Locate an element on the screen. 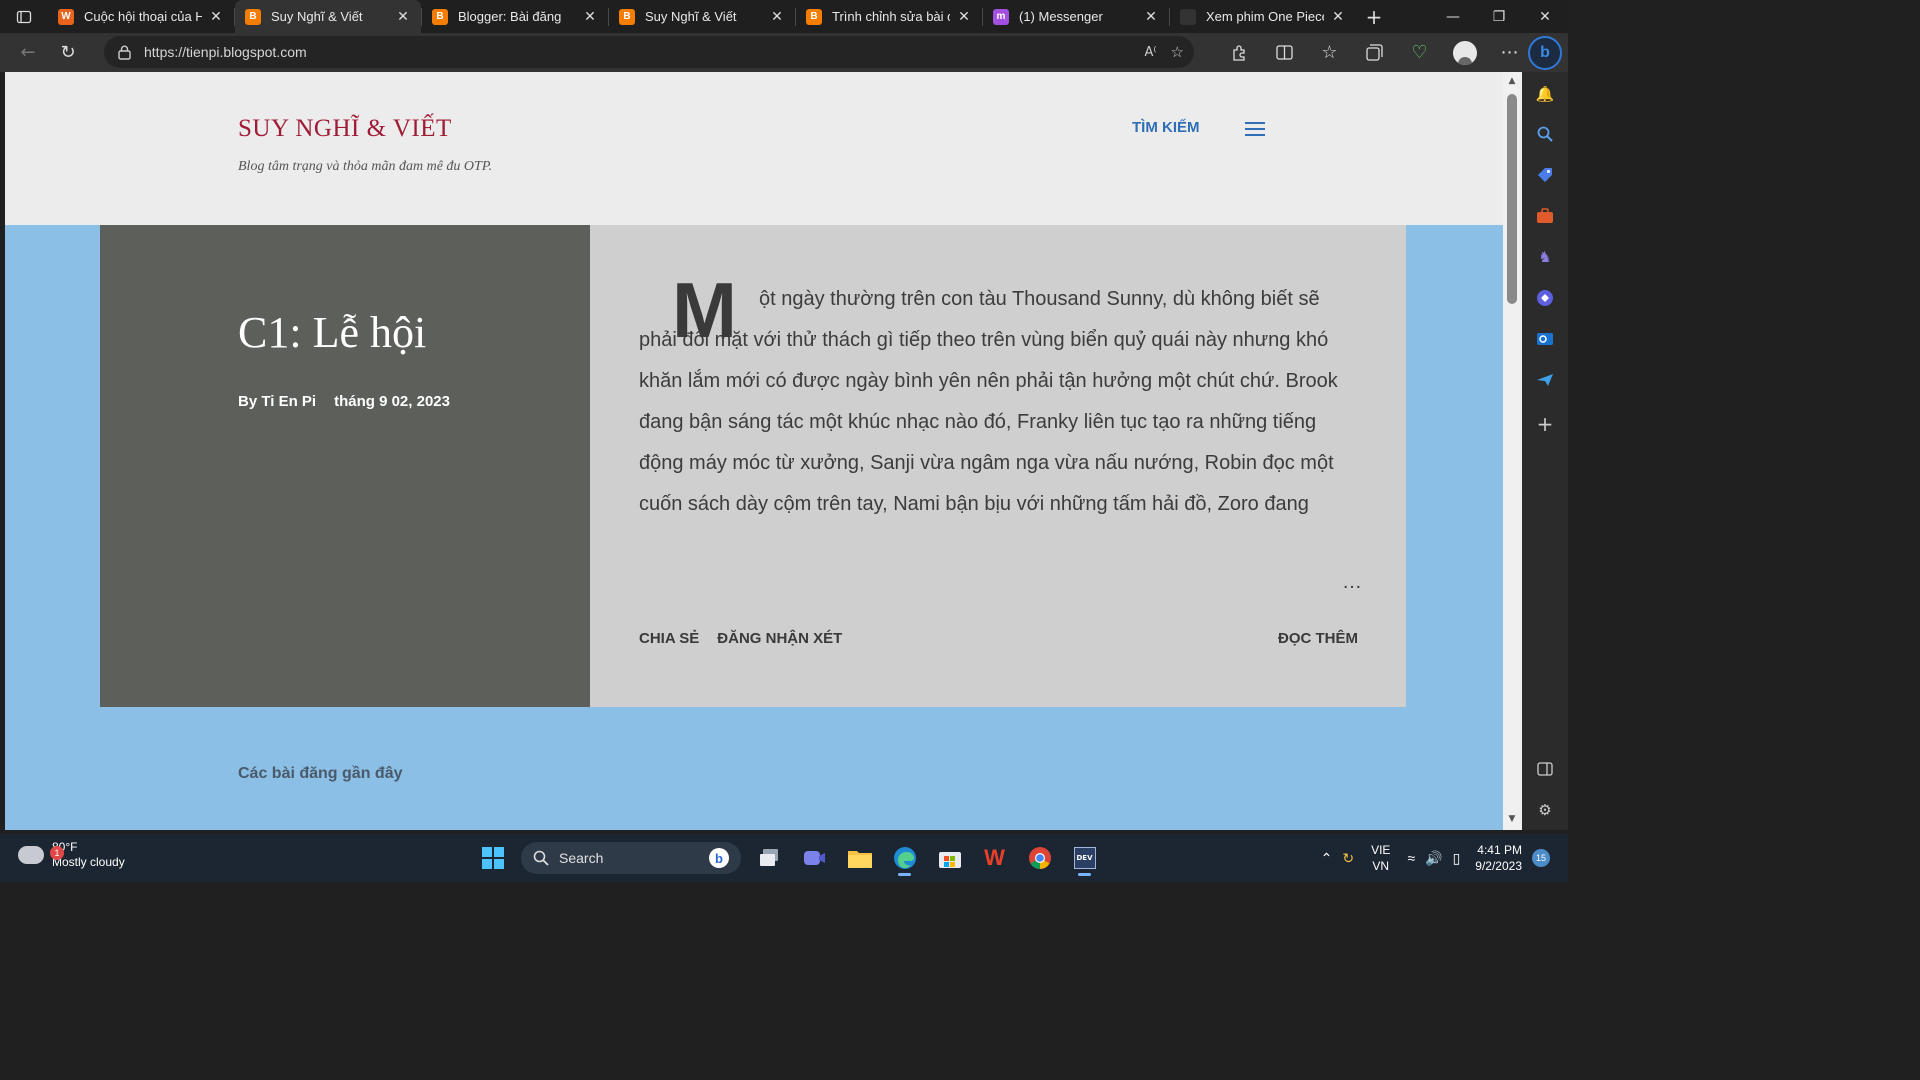 The width and height of the screenshot is (1920, 1080). tab-title: Trình chỉnh sửa bài đă is located at coordinates (891, 16).